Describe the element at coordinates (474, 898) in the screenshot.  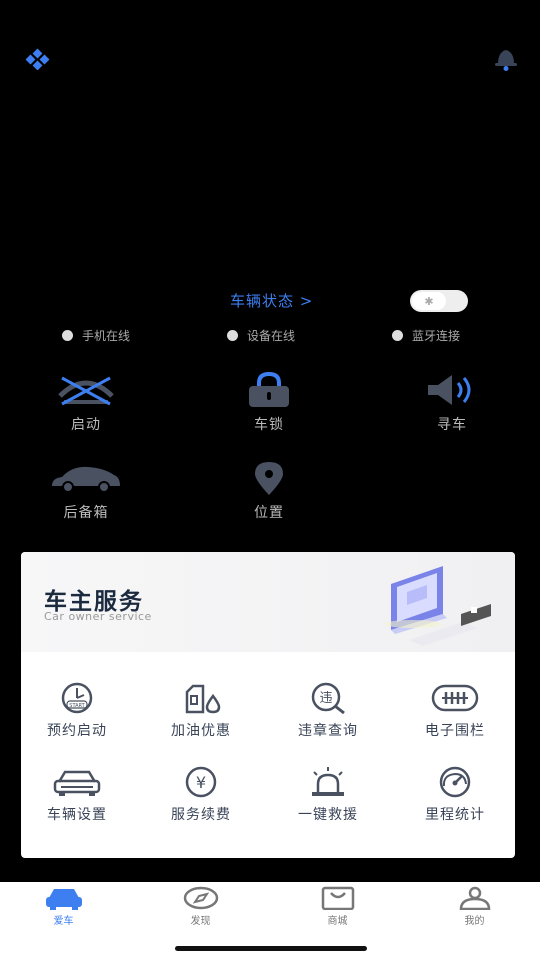
I see `user-icon` at that location.